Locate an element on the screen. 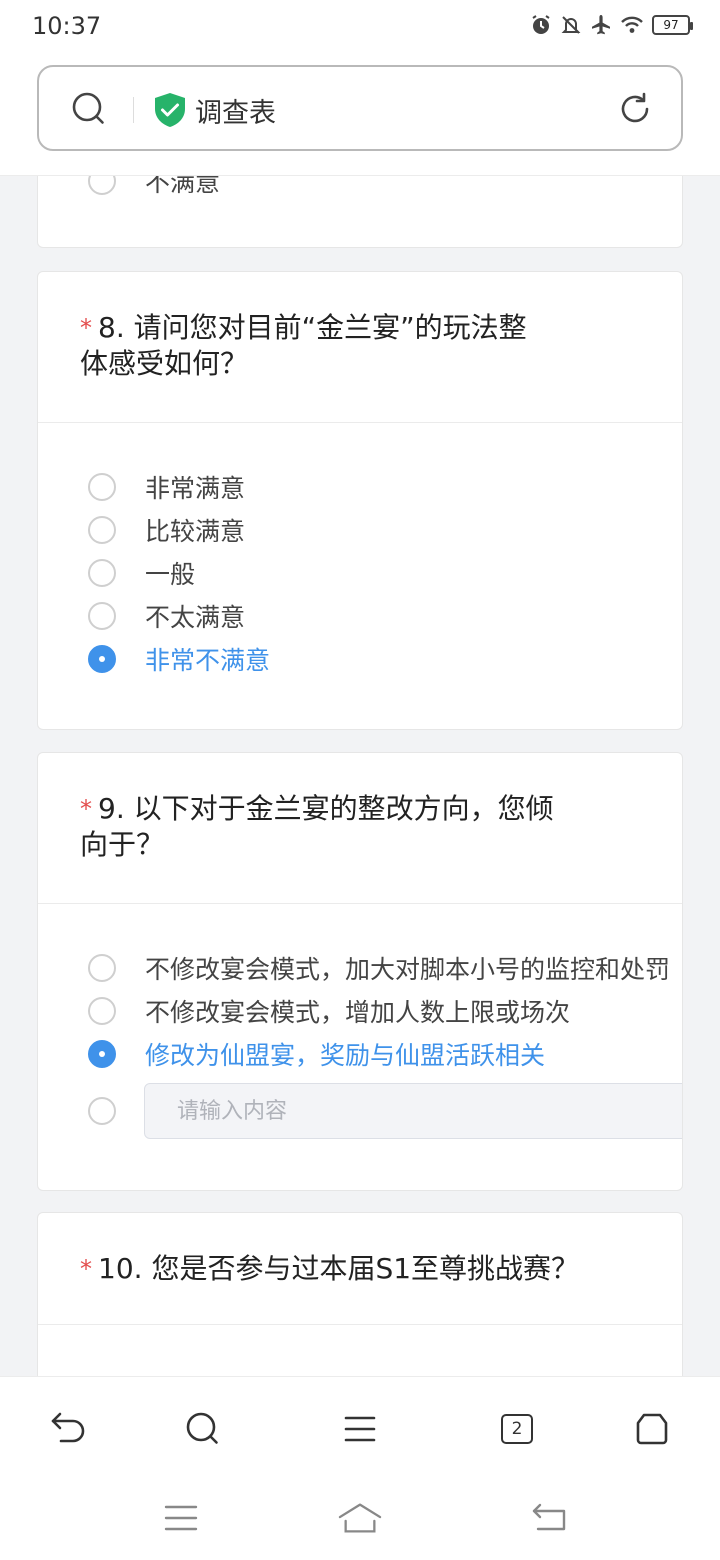  option-row: 非常满意 is located at coordinates (166, 487).